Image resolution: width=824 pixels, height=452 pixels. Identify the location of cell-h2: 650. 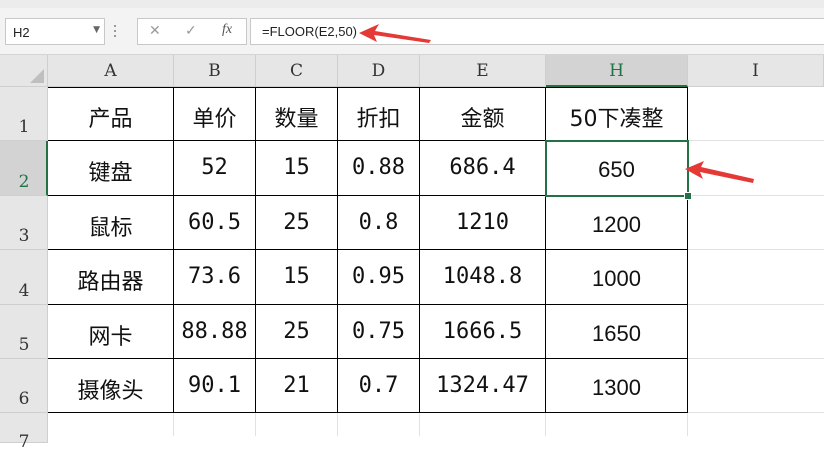
(616, 170).